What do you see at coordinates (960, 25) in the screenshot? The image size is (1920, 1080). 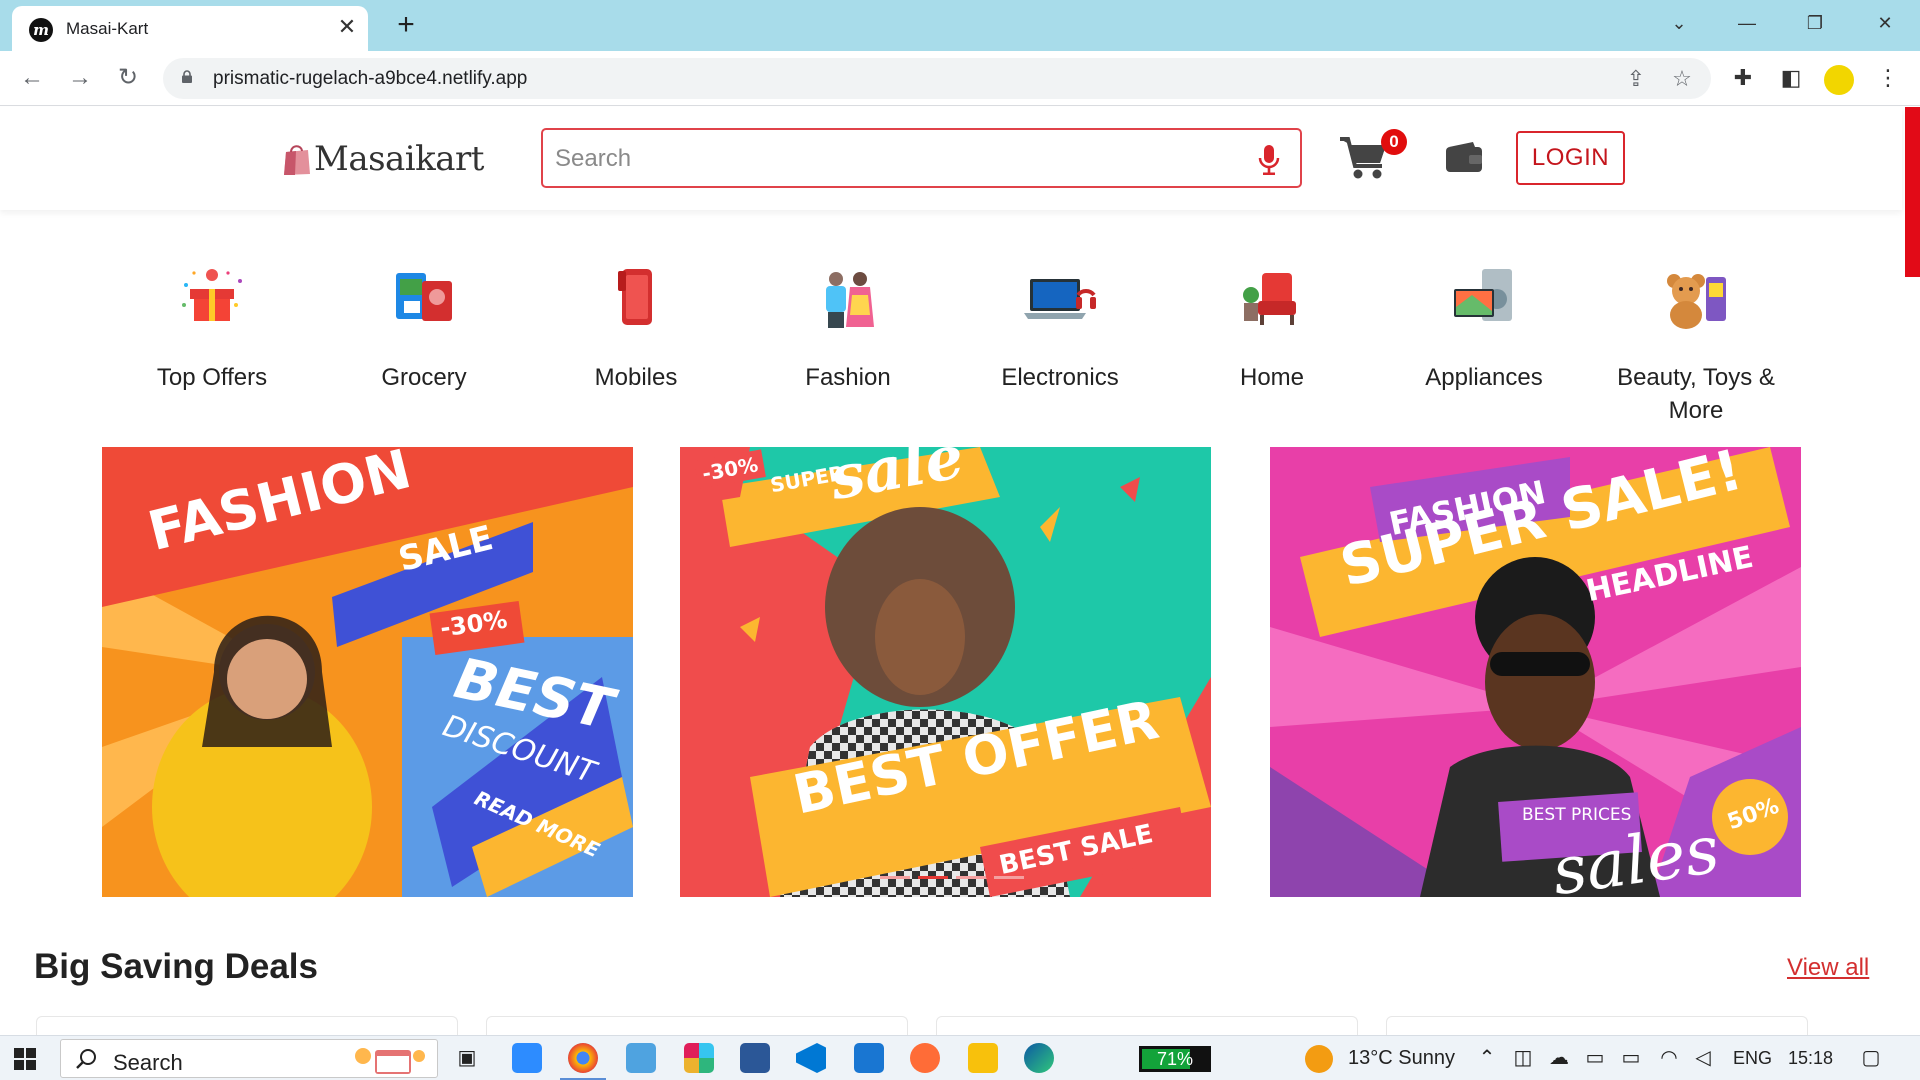 I see `browser-tabstrip: m Masai-Kart ✕ + ⌄ — ❐ ✕` at bounding box center [960, 25].